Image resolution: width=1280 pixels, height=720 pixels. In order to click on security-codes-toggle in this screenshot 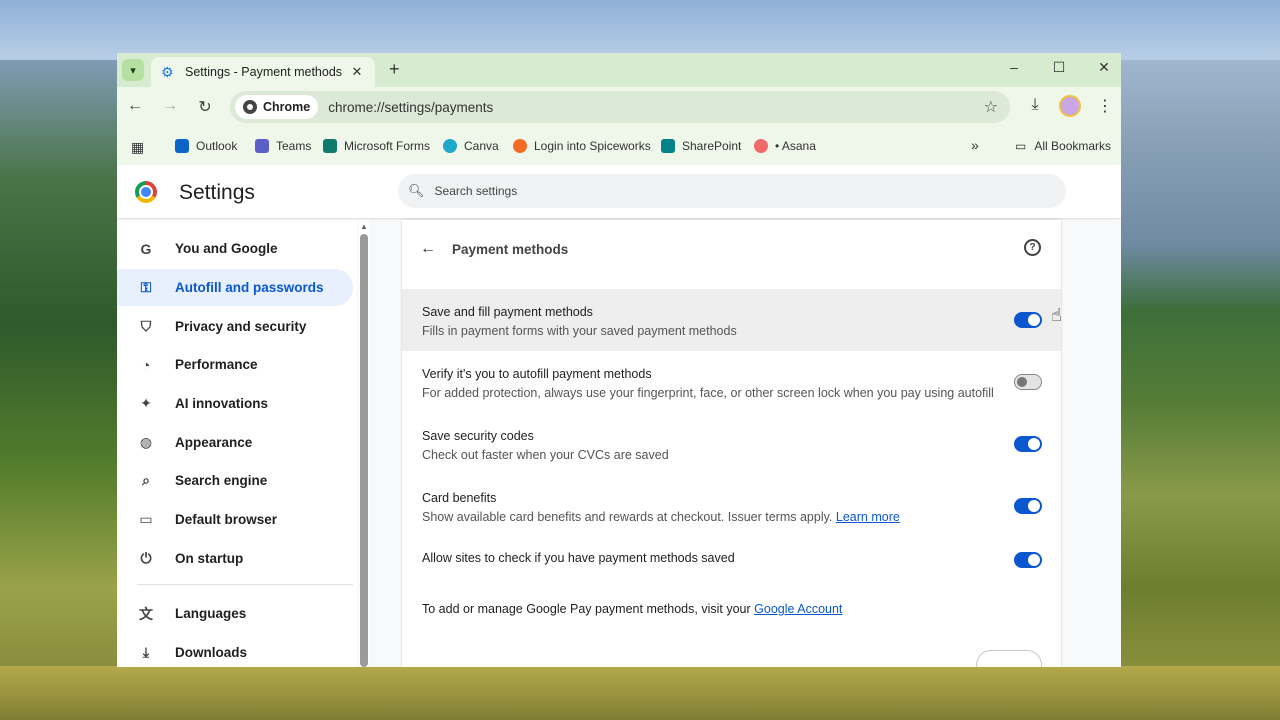, I will do `click(1028, 444)`.